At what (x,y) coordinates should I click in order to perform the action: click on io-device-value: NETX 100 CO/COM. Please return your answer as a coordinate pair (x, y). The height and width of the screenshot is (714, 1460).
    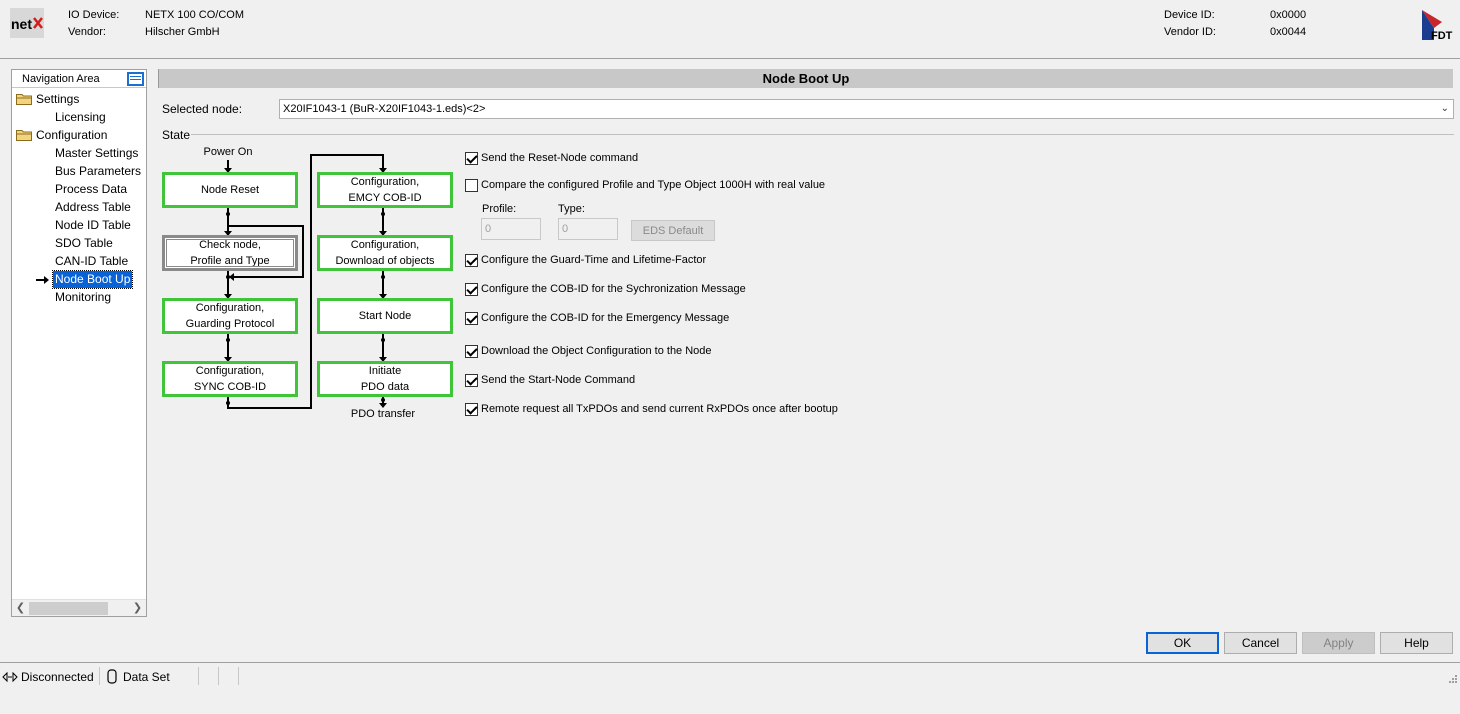
    Looking at the image, I should click on (195, 15).